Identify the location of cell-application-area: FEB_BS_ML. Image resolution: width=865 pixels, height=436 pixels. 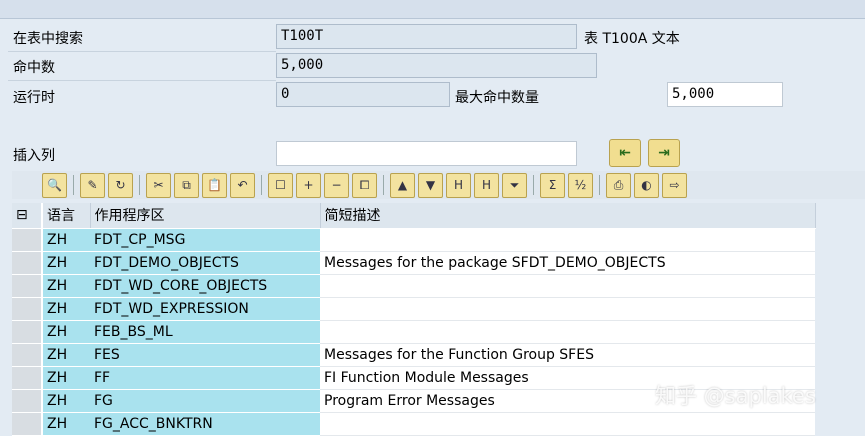
(205, 332).